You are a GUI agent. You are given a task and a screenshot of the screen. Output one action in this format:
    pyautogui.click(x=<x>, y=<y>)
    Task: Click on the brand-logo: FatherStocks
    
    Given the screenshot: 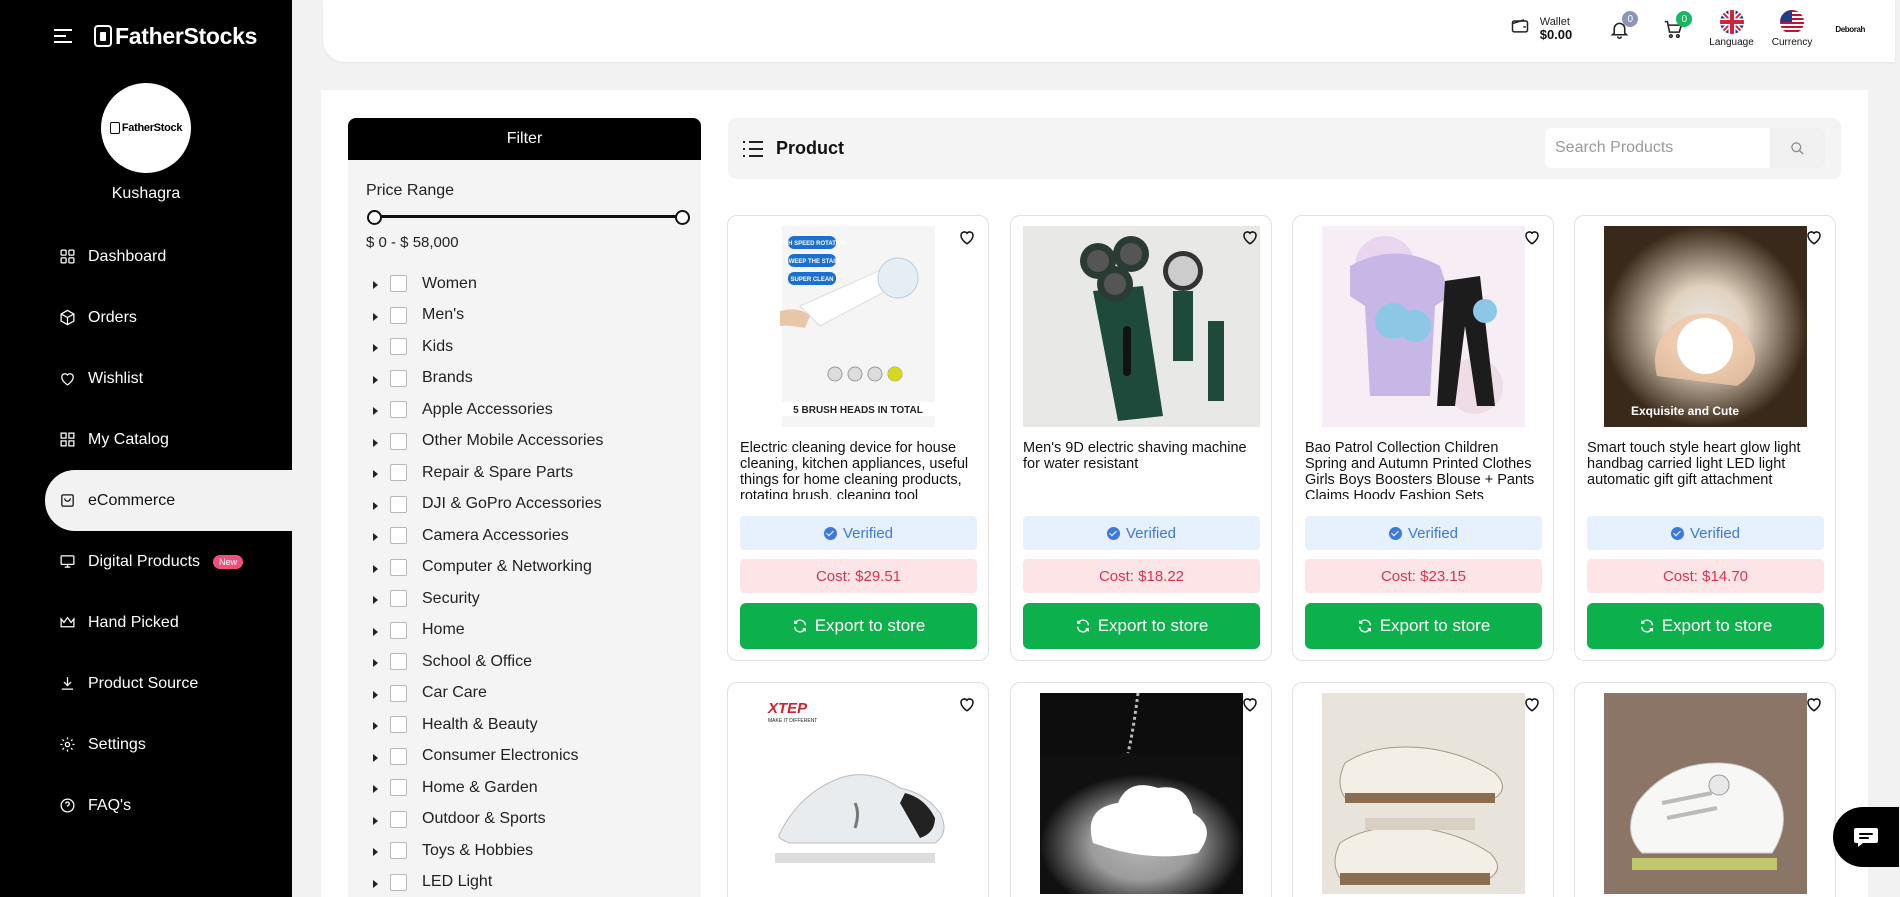 What is the action you would take?
    pyautogui.click(x=175, y=36)
    